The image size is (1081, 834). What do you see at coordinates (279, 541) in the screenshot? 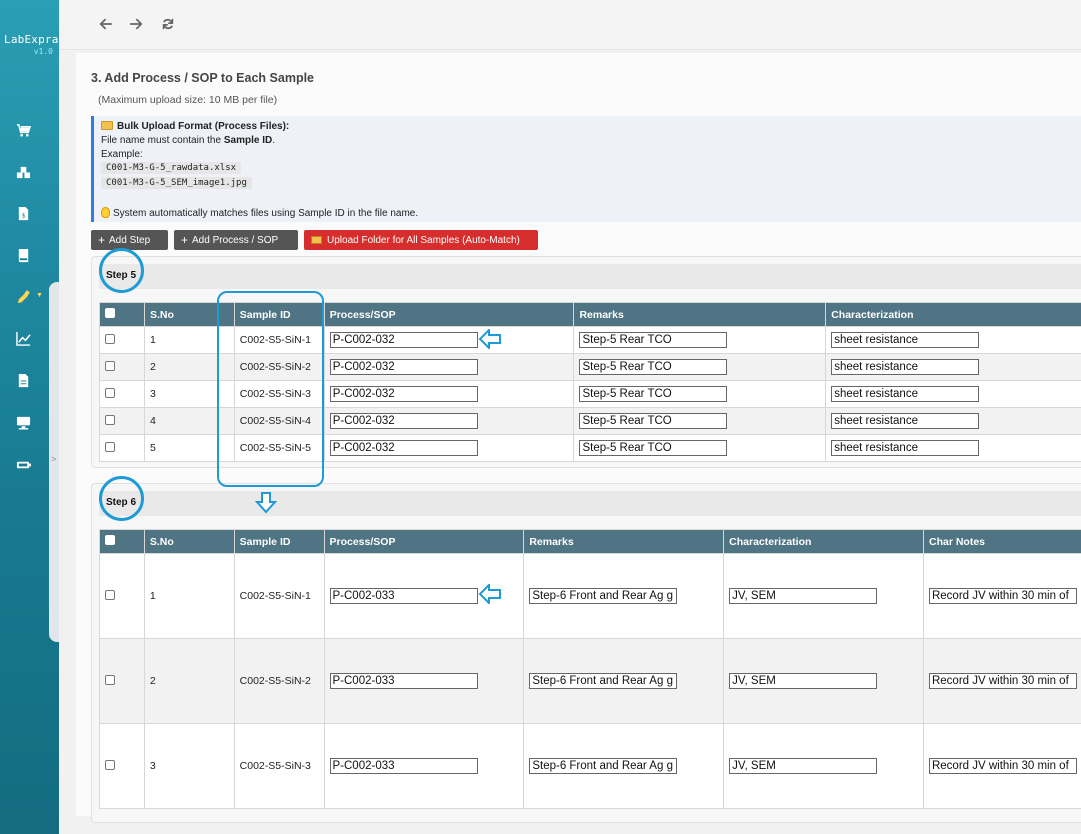
I see `col-sample-id: Sample ID` at bounding box center [279, 541].